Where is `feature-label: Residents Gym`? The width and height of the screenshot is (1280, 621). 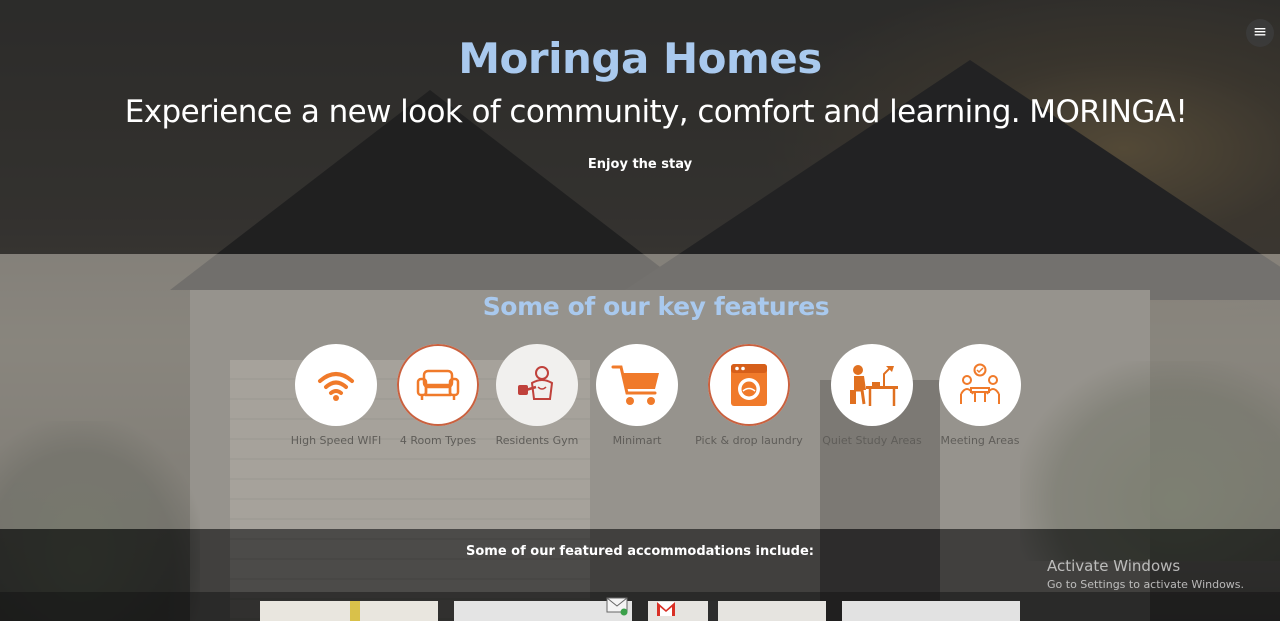
feature-label: Residents Gym is located at coordinates (537, 440).